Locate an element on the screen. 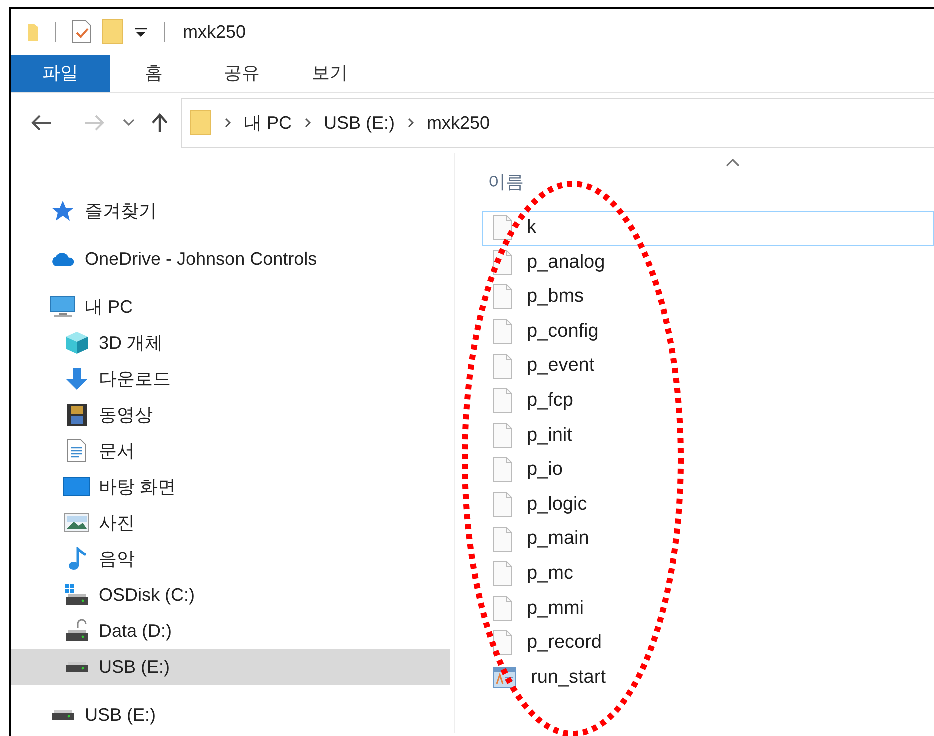  recent-dropdown-icon is located at coordinates (129, 123).